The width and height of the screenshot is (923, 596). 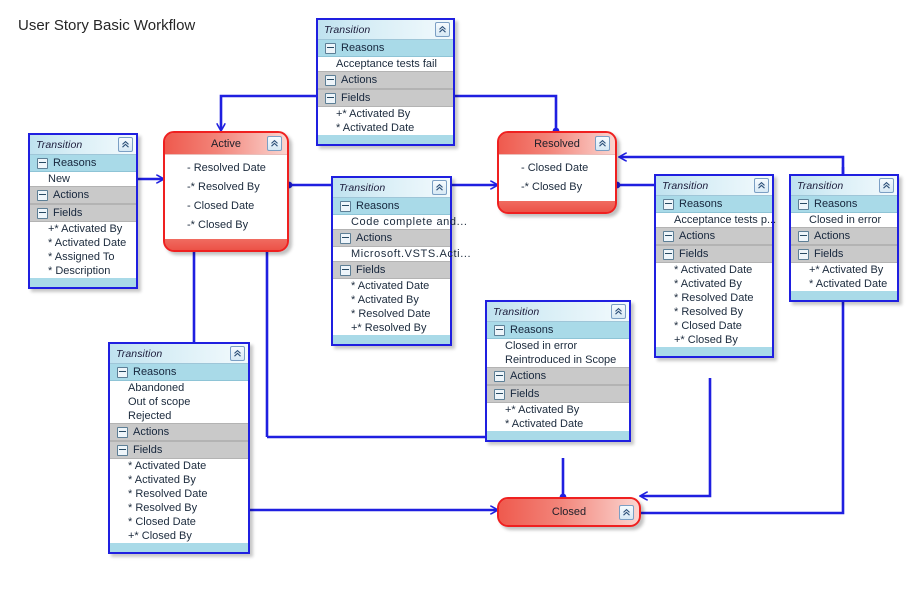 I want to click on field-item: * Assigned To, so click(x=83, y=257).